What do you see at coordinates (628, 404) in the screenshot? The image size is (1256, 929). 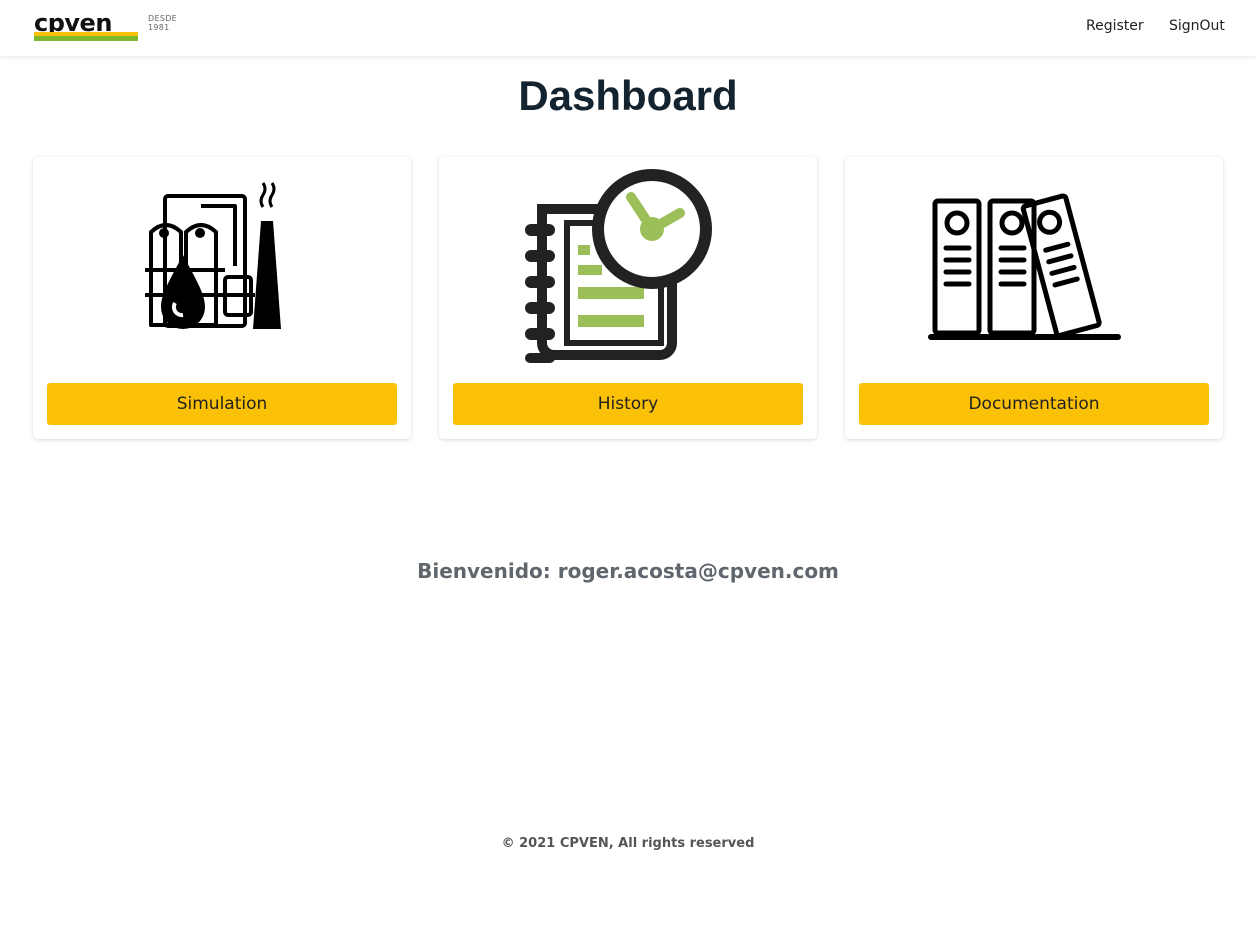 I see `history-button: History` at bounding box center [628, 404].